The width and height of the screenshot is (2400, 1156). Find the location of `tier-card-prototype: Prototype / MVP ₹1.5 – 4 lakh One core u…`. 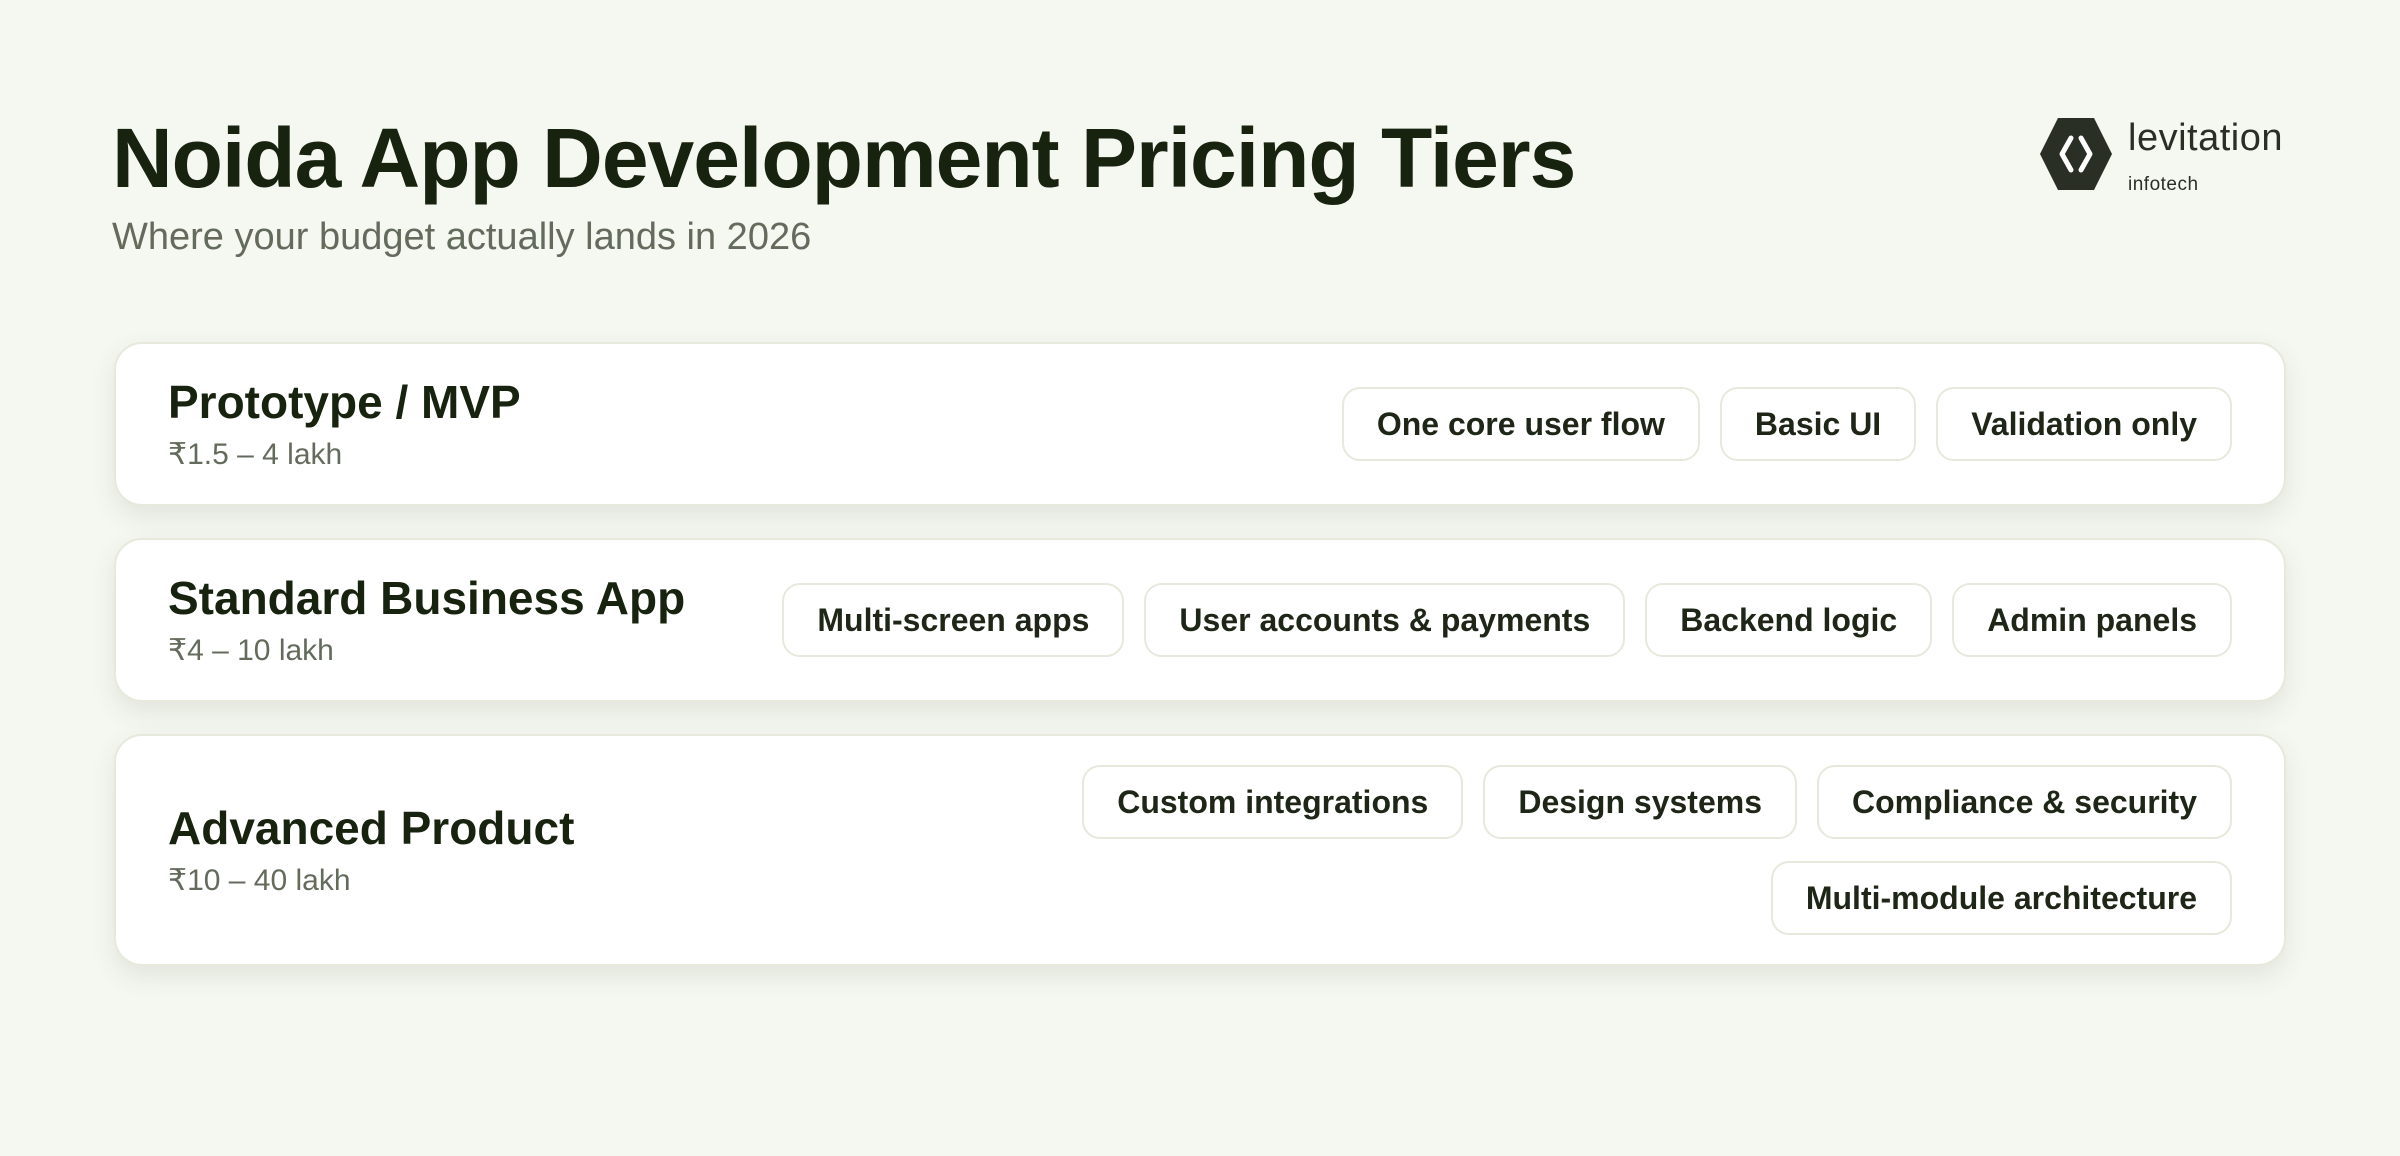

tier-card-prototype: Prototype / MVP ₹1.5 – 4 lakh One core u… is located at coordinates (1200, 424).